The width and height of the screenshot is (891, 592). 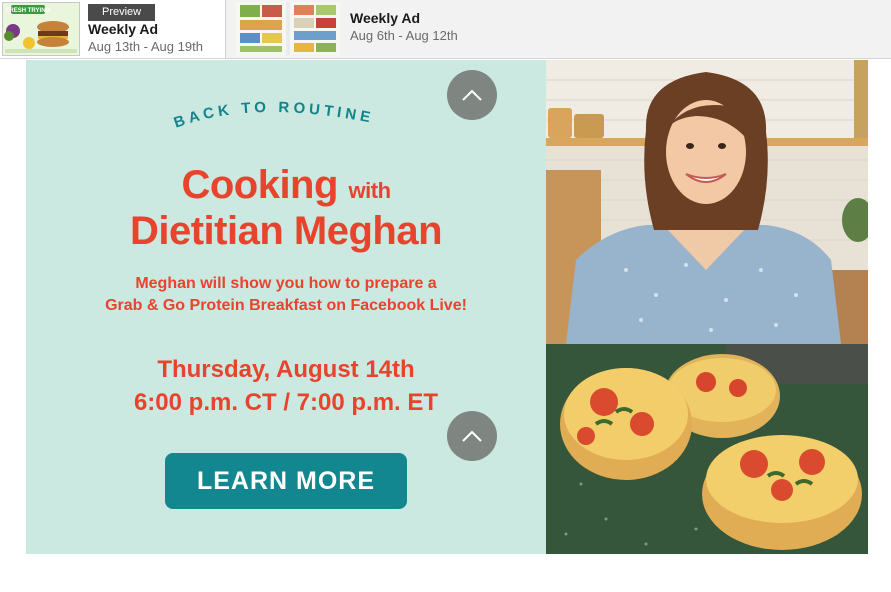 I want to click on description-line: Meghan will show you how to prepare a, so click(x=286, y=283).